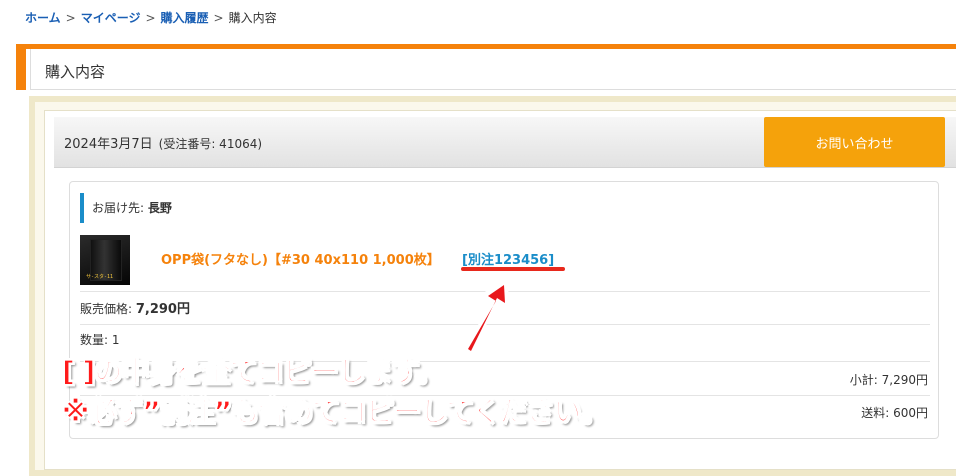 The height and width of the screenshot is (476, 956). What do you see at coordinates (252, 371) in the screenshot?
I see `instruction-line-1: [ ]の中身を全てコピーします。` at bounding box center [252, 371].